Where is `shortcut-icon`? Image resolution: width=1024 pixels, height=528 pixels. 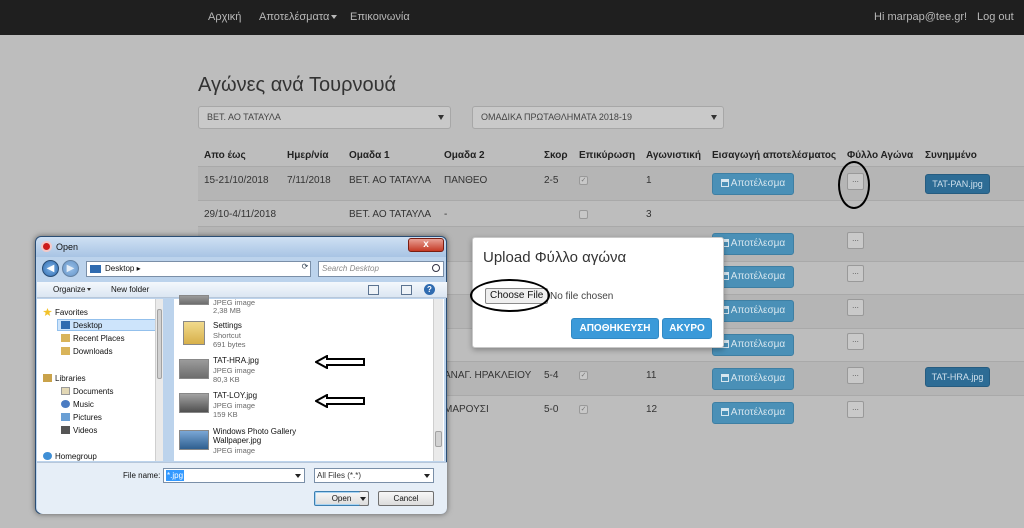
shortcut-icon is located at coordinates (194, 333).